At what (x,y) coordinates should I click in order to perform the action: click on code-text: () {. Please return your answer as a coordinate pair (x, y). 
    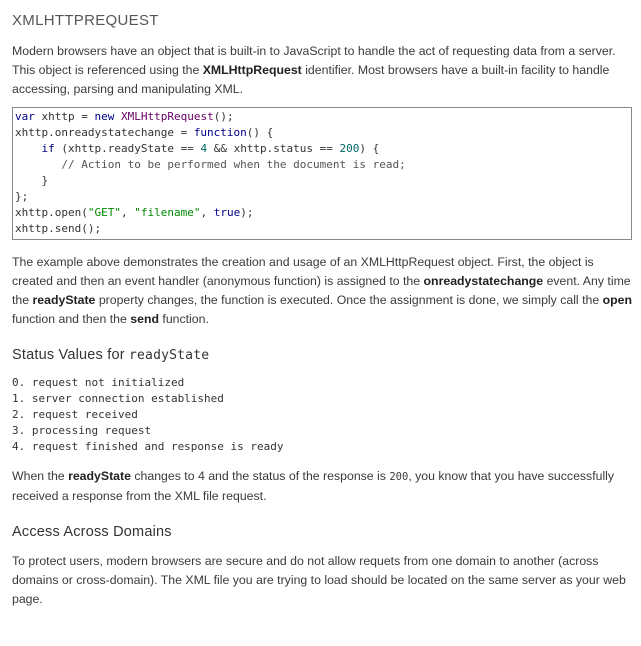
    Looking at the image, I should click on (260, 132).